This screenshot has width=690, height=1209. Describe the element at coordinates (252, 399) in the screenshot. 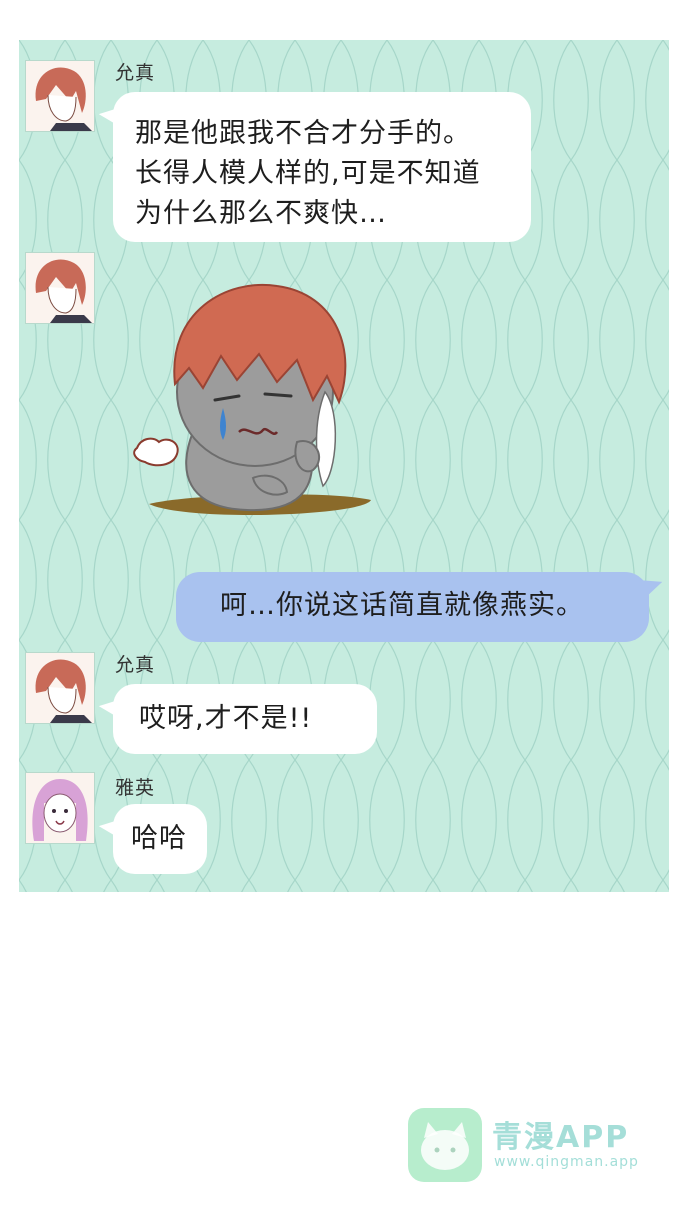

I see `grumpy-boy-sticker` at that location.